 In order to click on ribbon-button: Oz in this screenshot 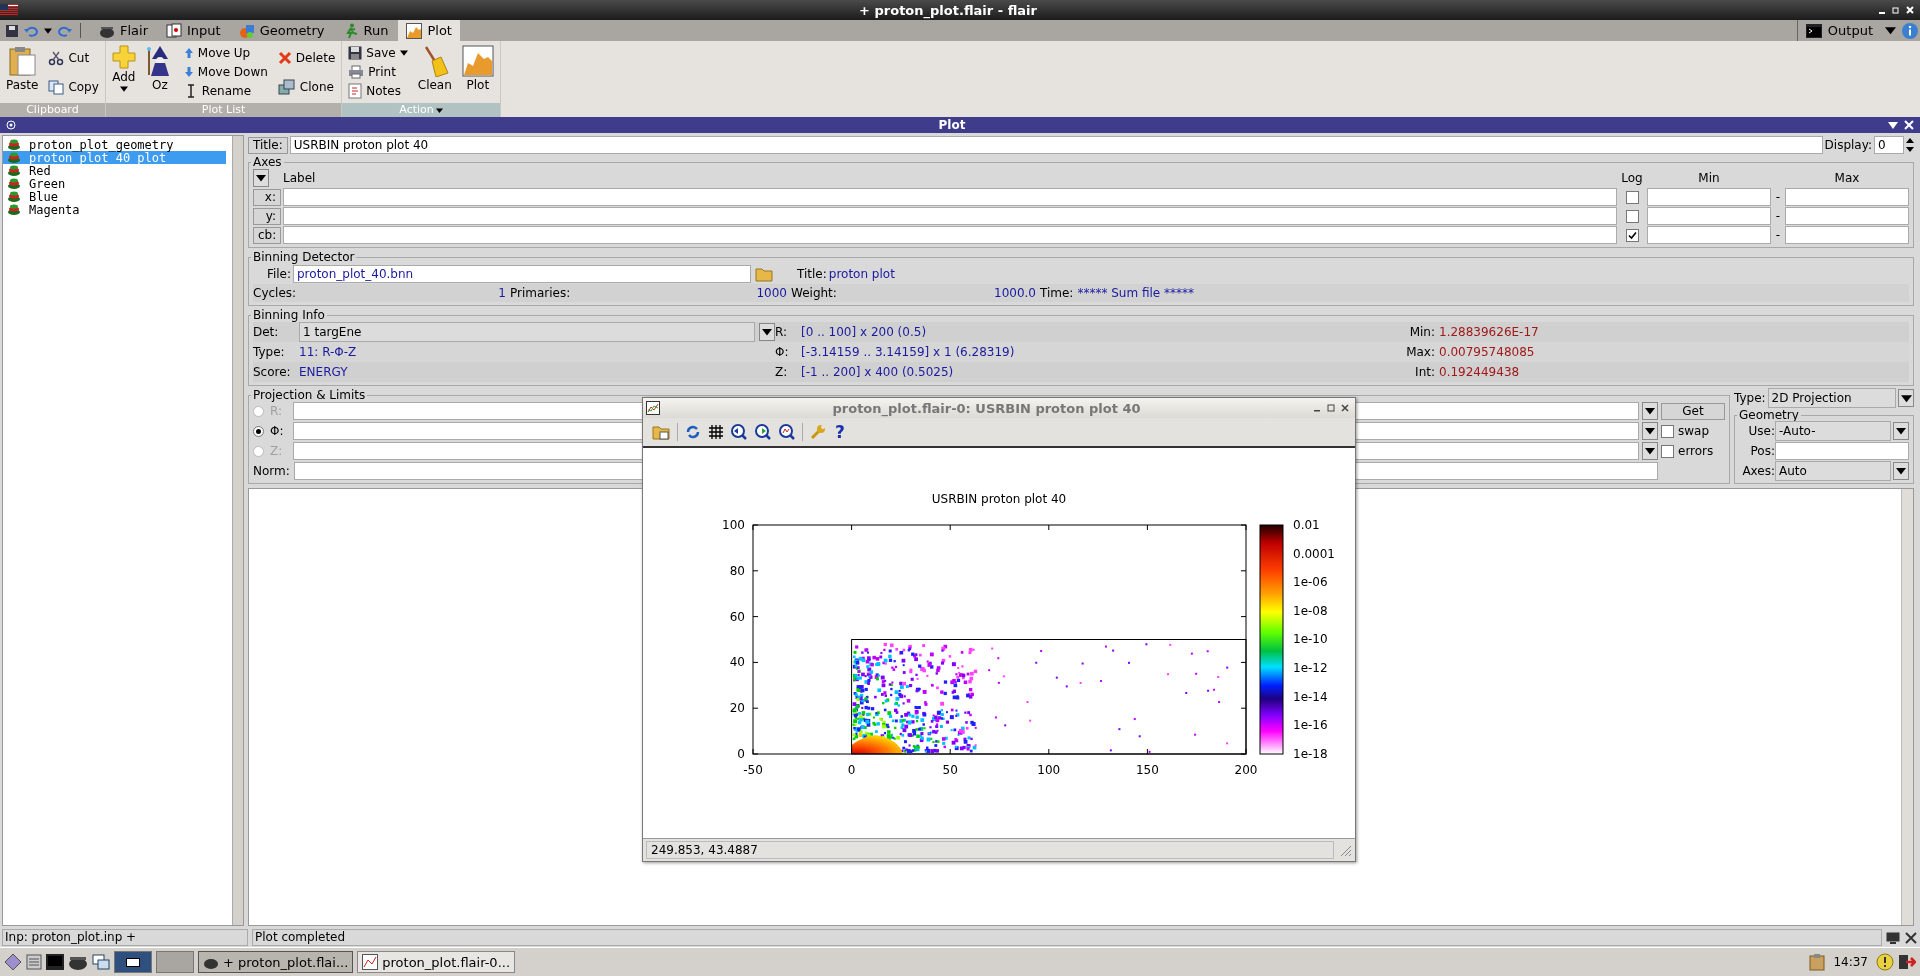, I will do `click(159, 73)`.